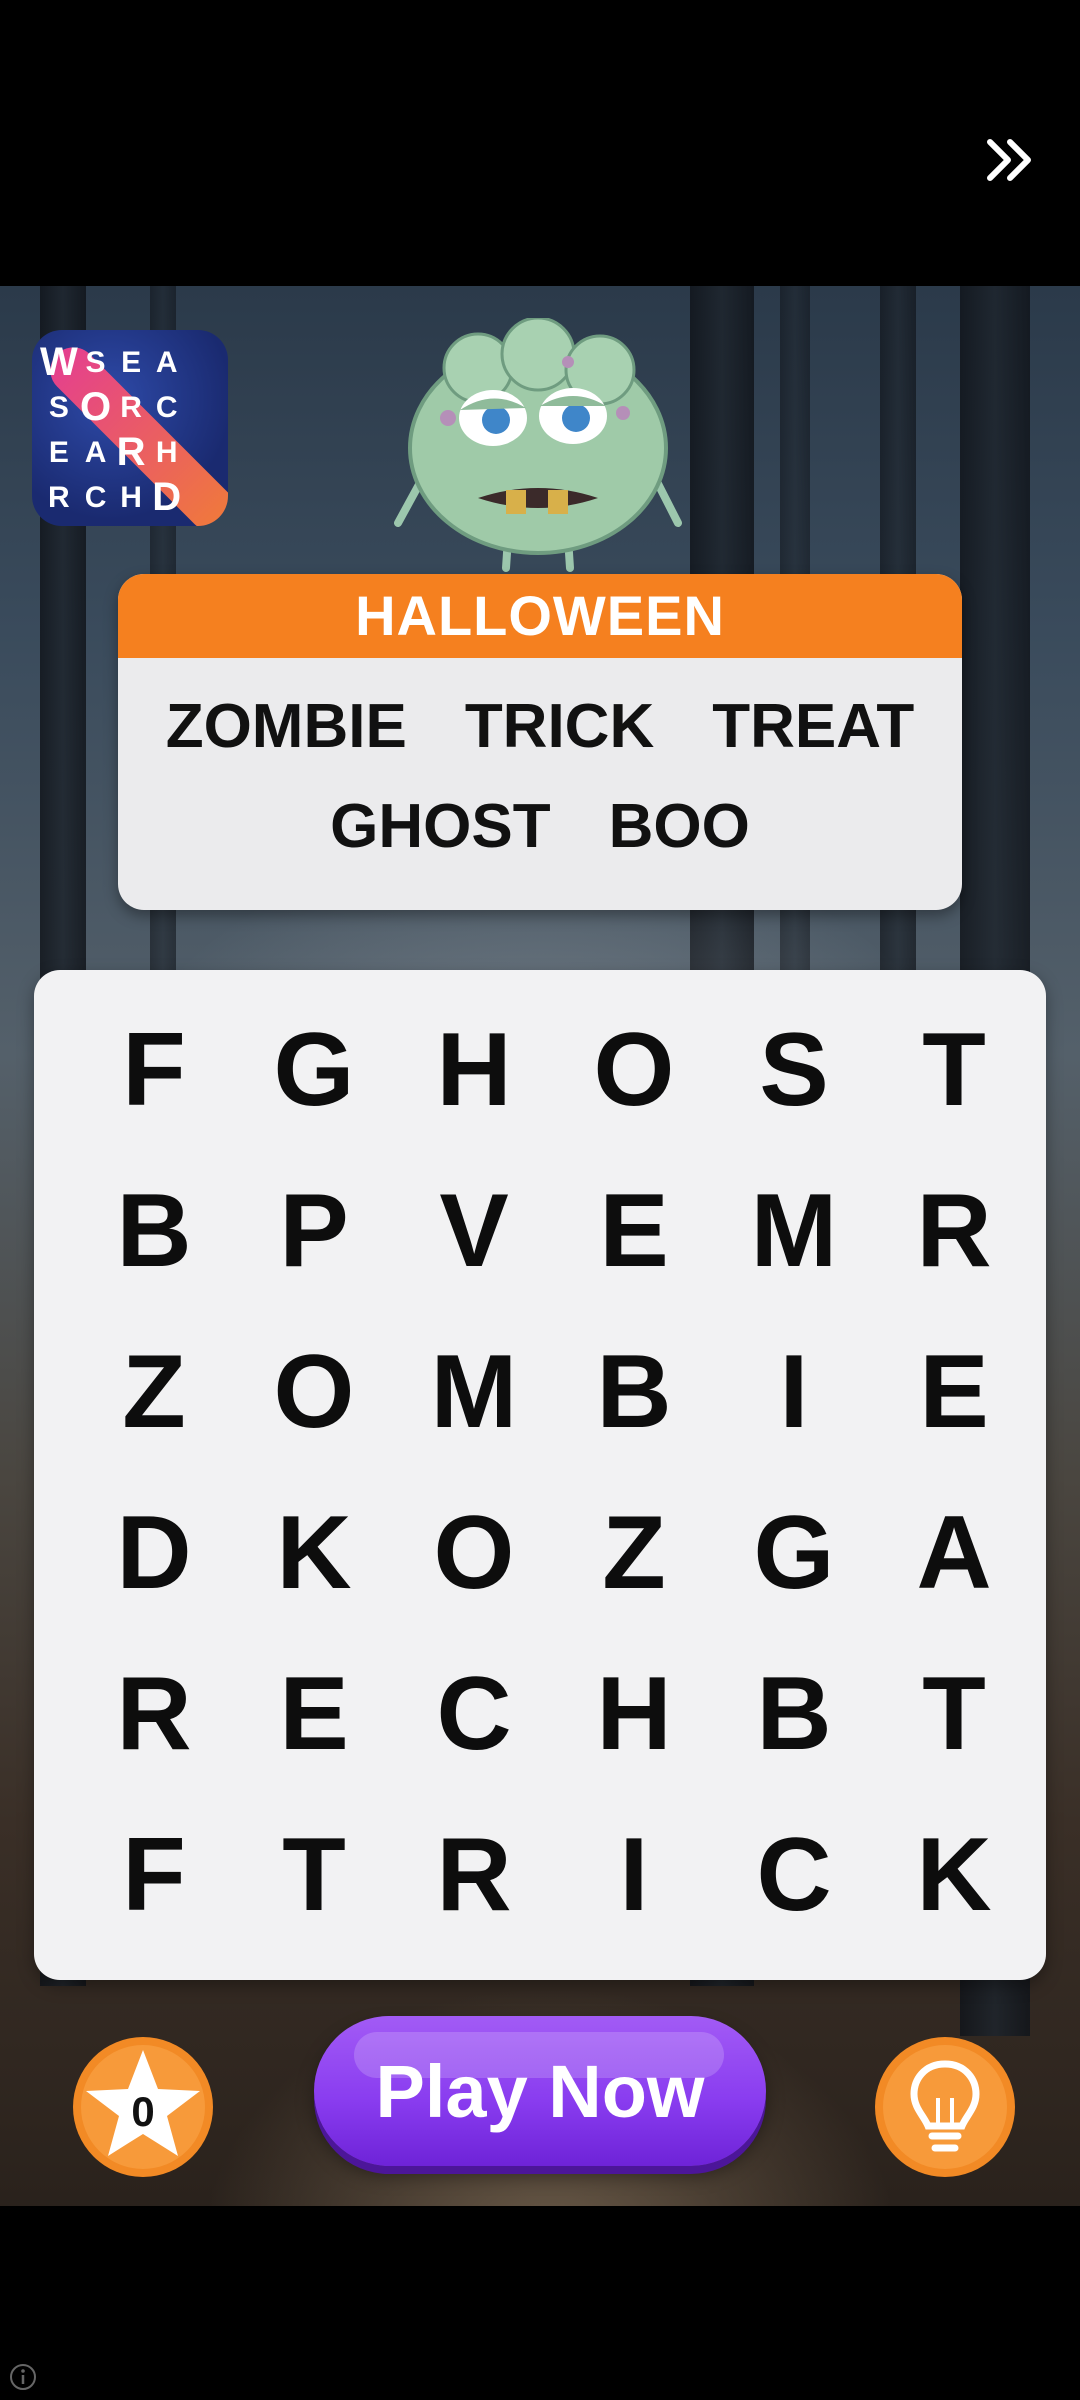  I want to click on target-word: TREAT, so click(813, 726).